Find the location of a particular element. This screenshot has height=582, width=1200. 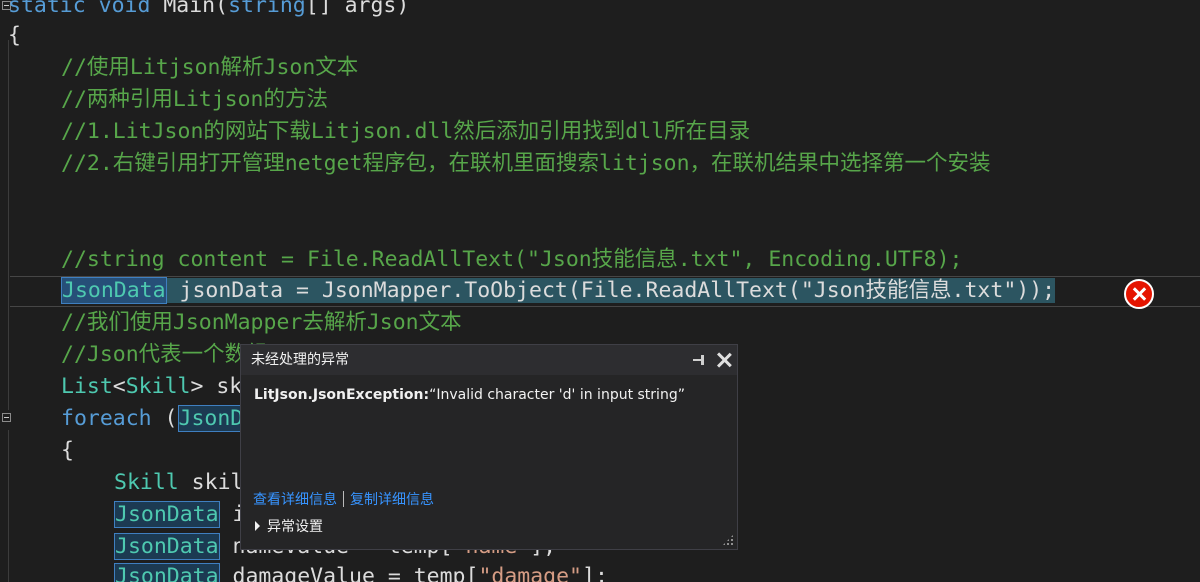

link-separator is located at coordinates (343, 499).